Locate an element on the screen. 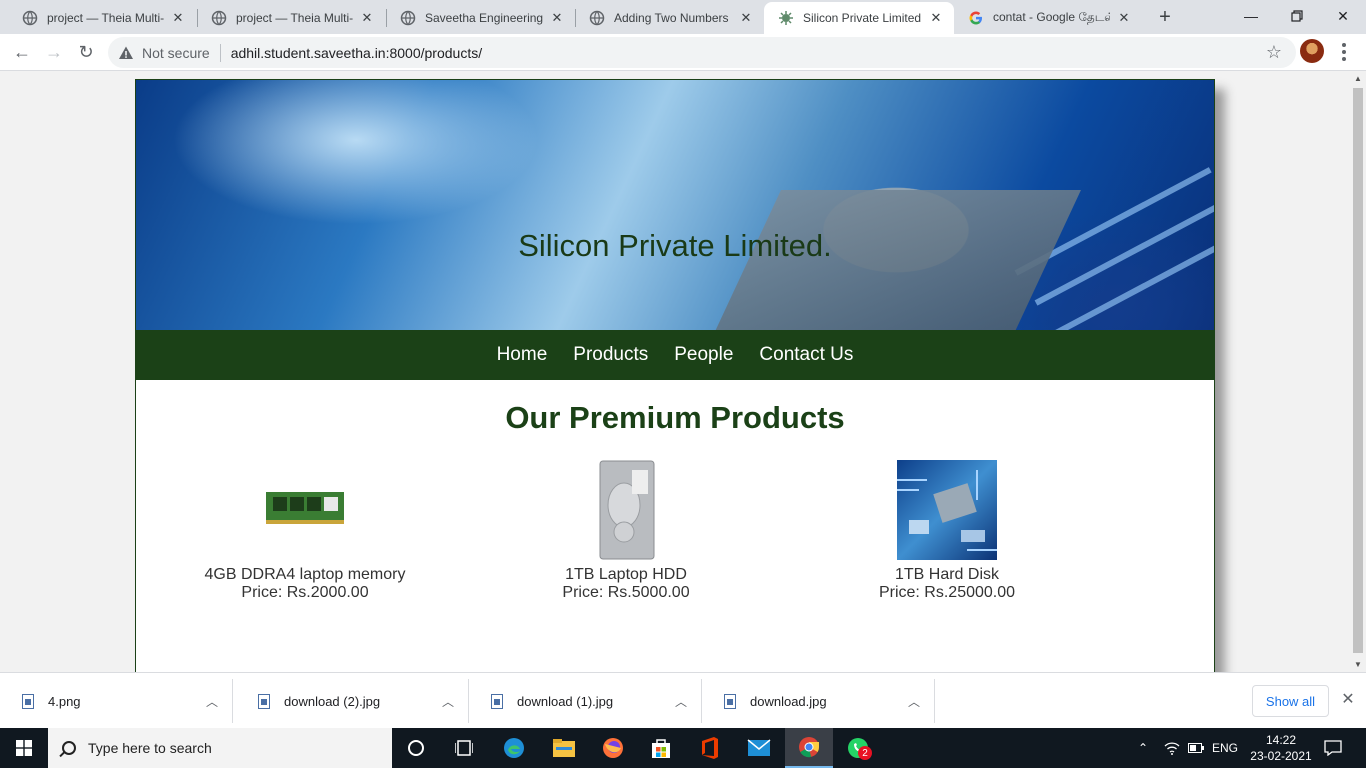 The image size is (1366, 768). firefox-icon is located at coordinates (613, 748).